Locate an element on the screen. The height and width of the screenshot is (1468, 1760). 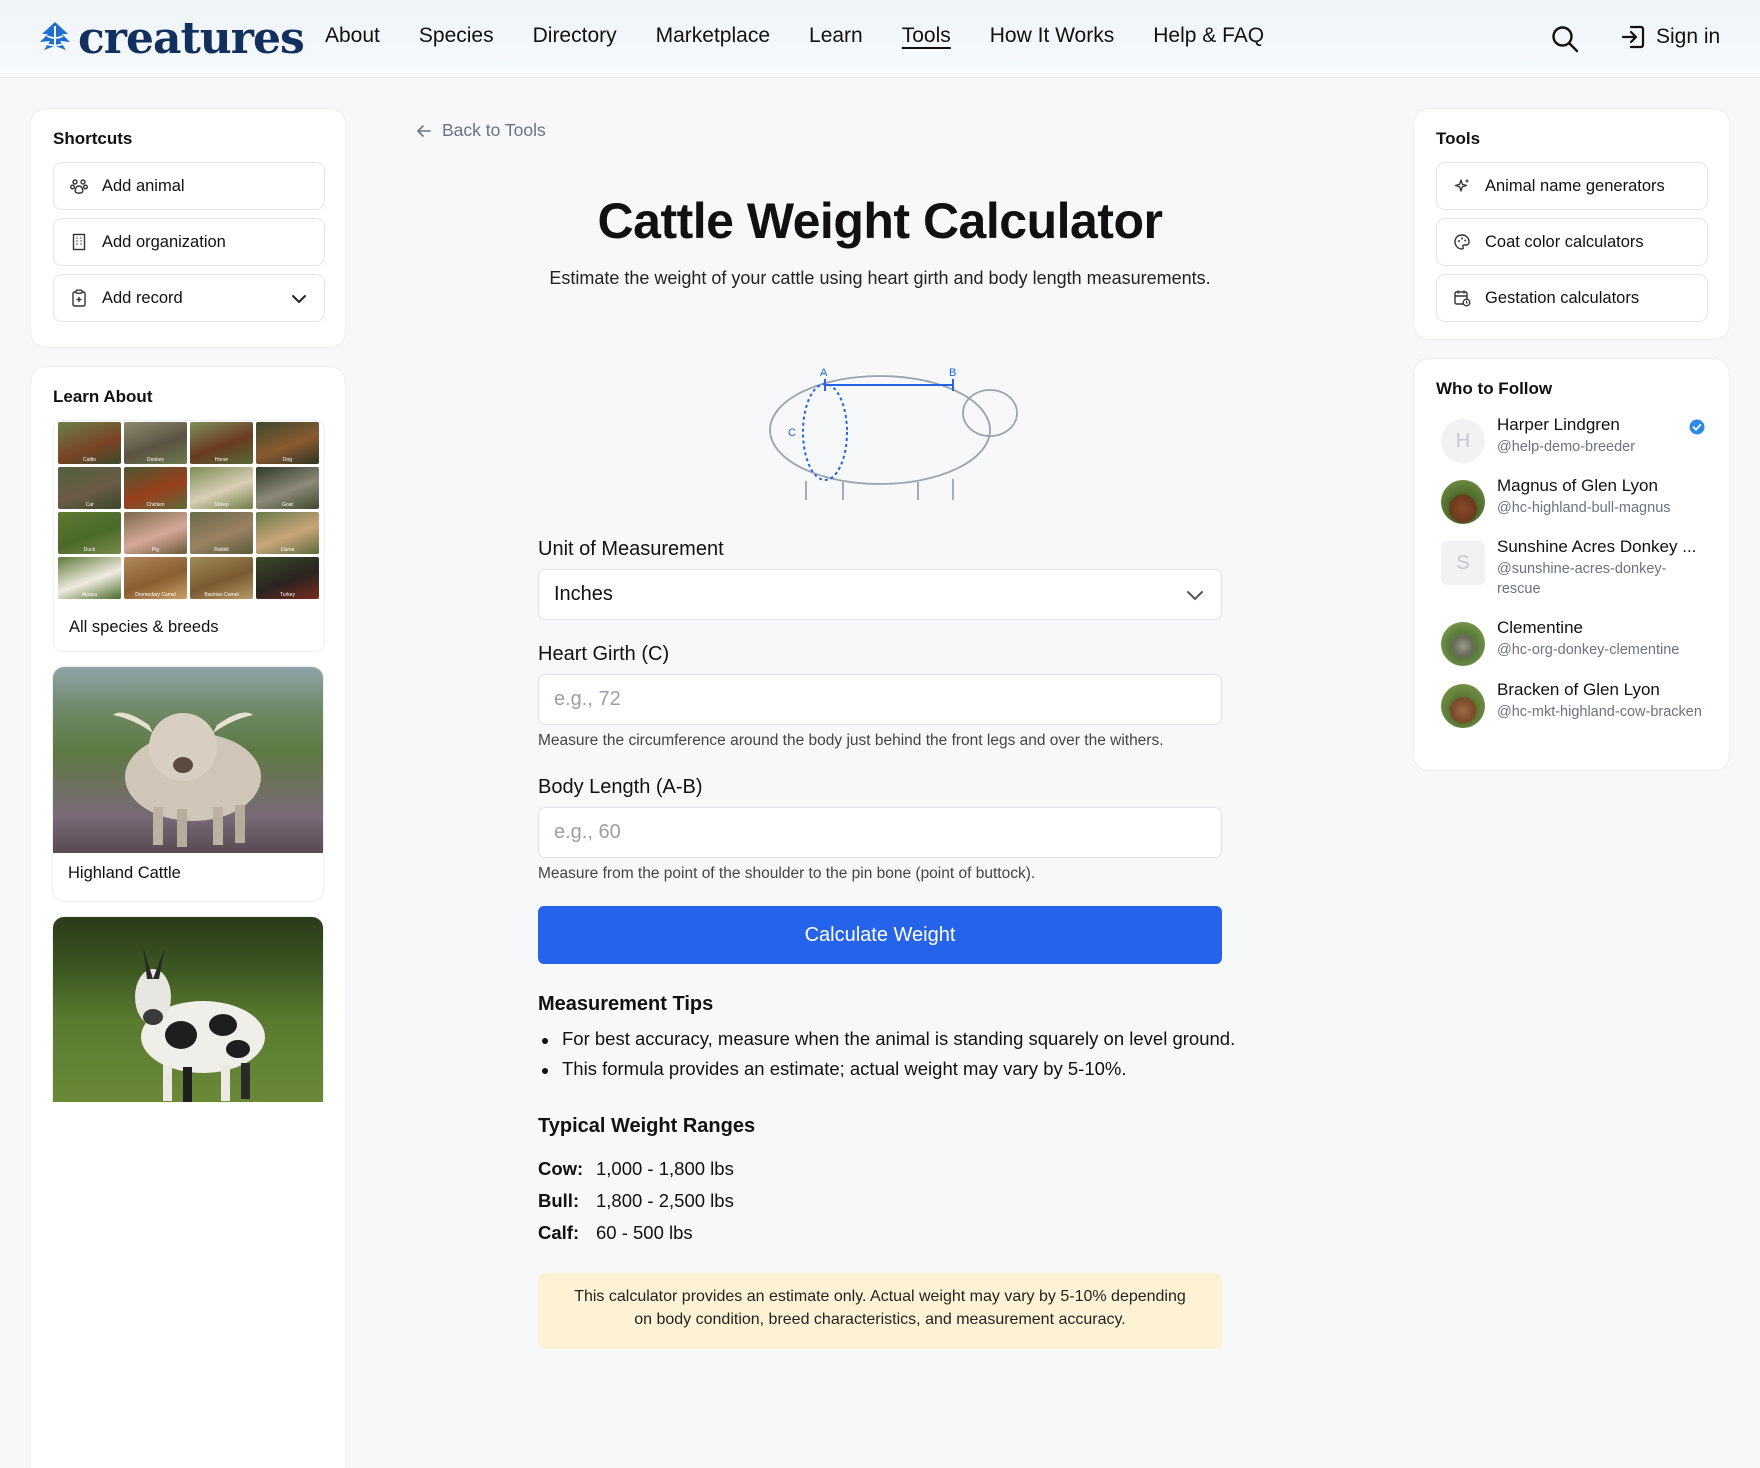
donkey-illustration is located at coordinates (200, 1024).